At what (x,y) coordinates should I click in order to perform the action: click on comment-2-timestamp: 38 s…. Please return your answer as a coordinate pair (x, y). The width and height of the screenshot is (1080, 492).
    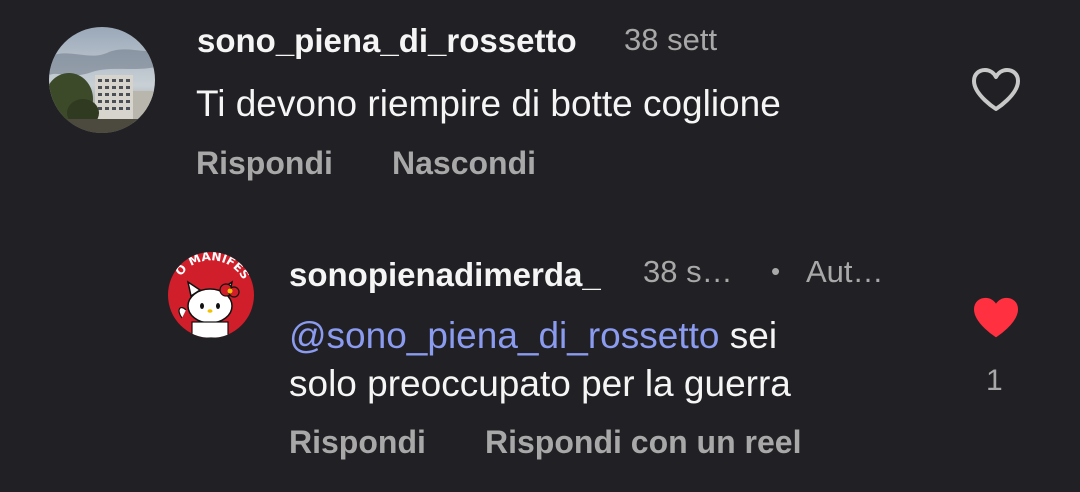
    Looking at the image, I should click on (688, 271).